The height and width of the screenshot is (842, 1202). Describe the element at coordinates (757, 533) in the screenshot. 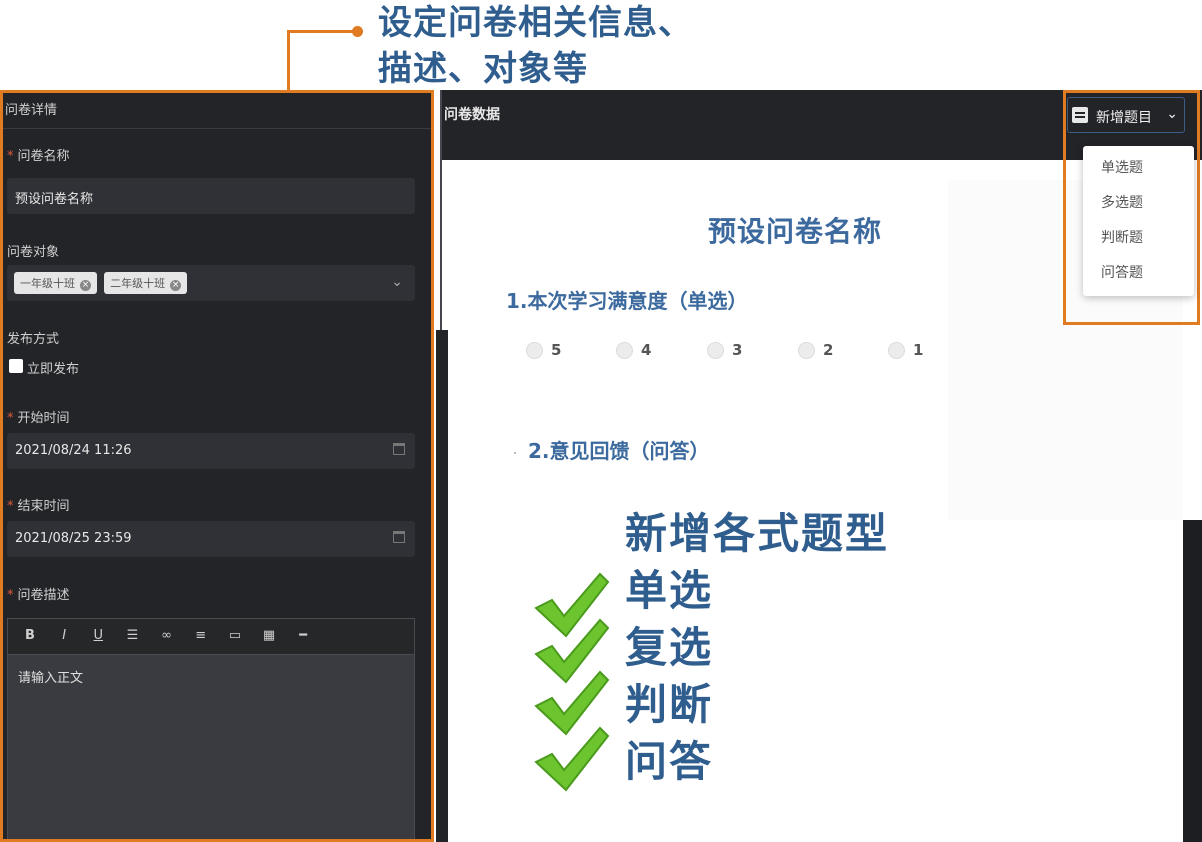

I see `feature-heading: 新增各式题型` at that location.